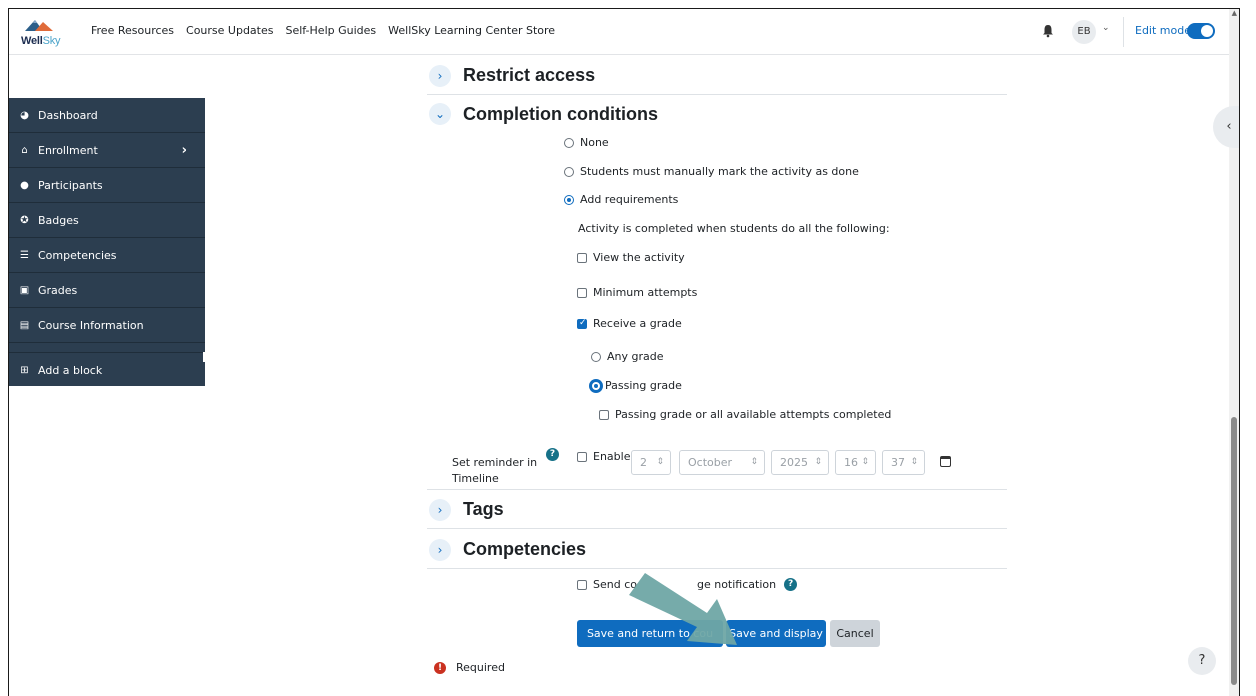 The image size is (1256, 696). I want to click on section-completion-conditions: ⌄ Completion conditions, so click(717, 114).